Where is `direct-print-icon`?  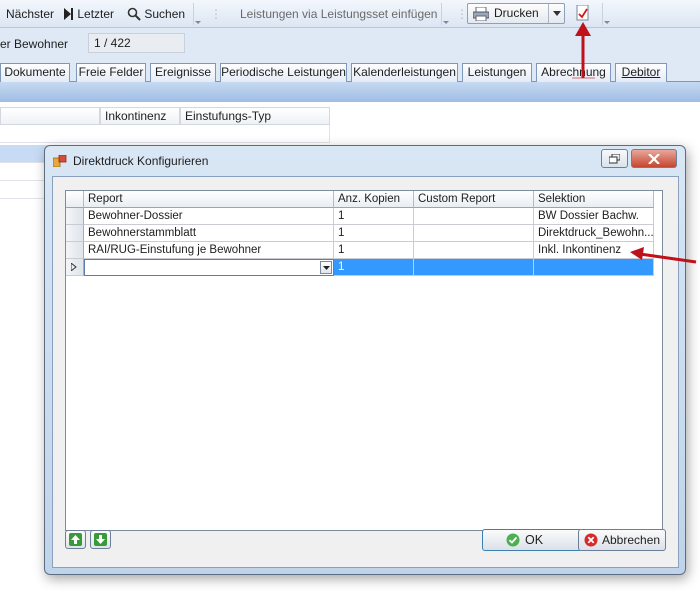 direct-print-icon is located at coordinates (582, 12).